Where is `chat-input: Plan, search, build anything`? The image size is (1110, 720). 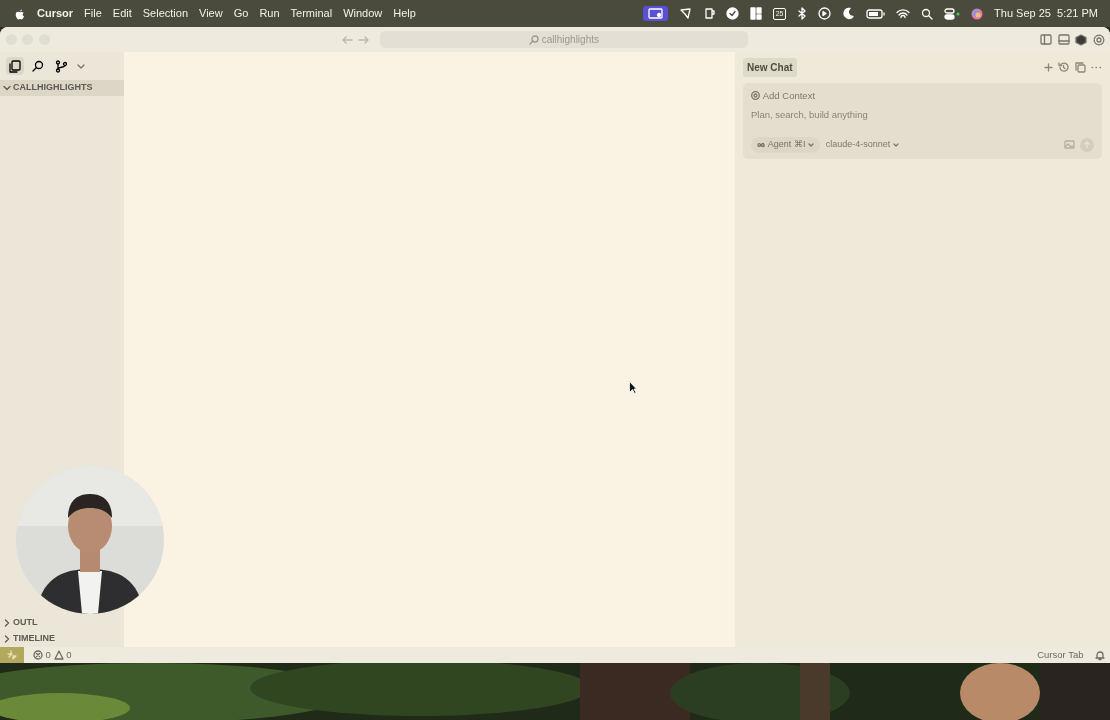 chat-input: Plan, search, build anything is located at coordinates (922, 115).